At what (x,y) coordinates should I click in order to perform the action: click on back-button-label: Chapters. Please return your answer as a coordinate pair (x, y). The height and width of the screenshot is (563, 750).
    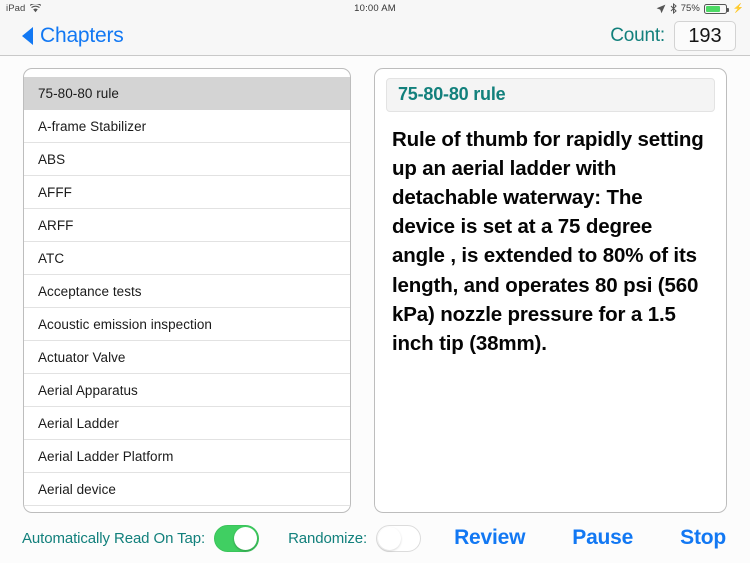
    Looking at the image, I should click on (82, 35).